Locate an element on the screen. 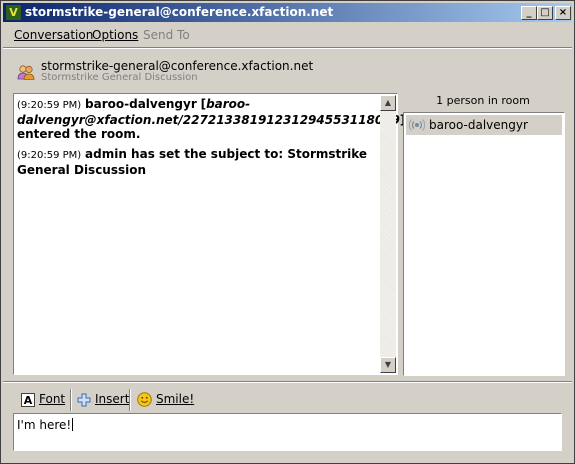 The height and width of the screenshot is (464, 575). chat-users-icon is located at coordinates (26, 72).